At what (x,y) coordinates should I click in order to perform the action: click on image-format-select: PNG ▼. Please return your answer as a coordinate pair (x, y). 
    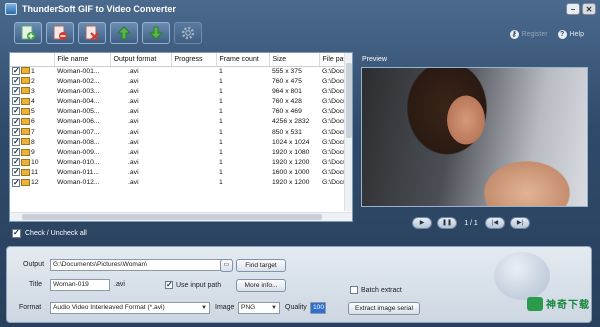
    Looking at the image, I should click on (259, 308).